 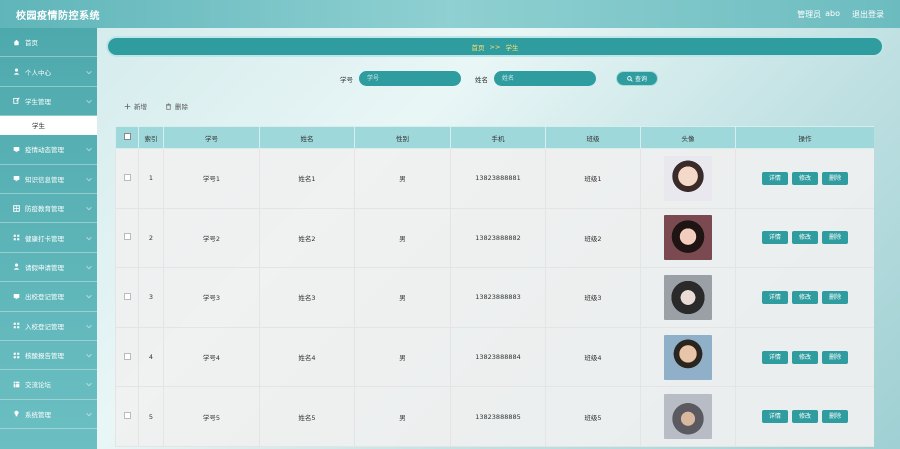 I want to click on cell-phone: 13823888882, so click(x=498, y=238).